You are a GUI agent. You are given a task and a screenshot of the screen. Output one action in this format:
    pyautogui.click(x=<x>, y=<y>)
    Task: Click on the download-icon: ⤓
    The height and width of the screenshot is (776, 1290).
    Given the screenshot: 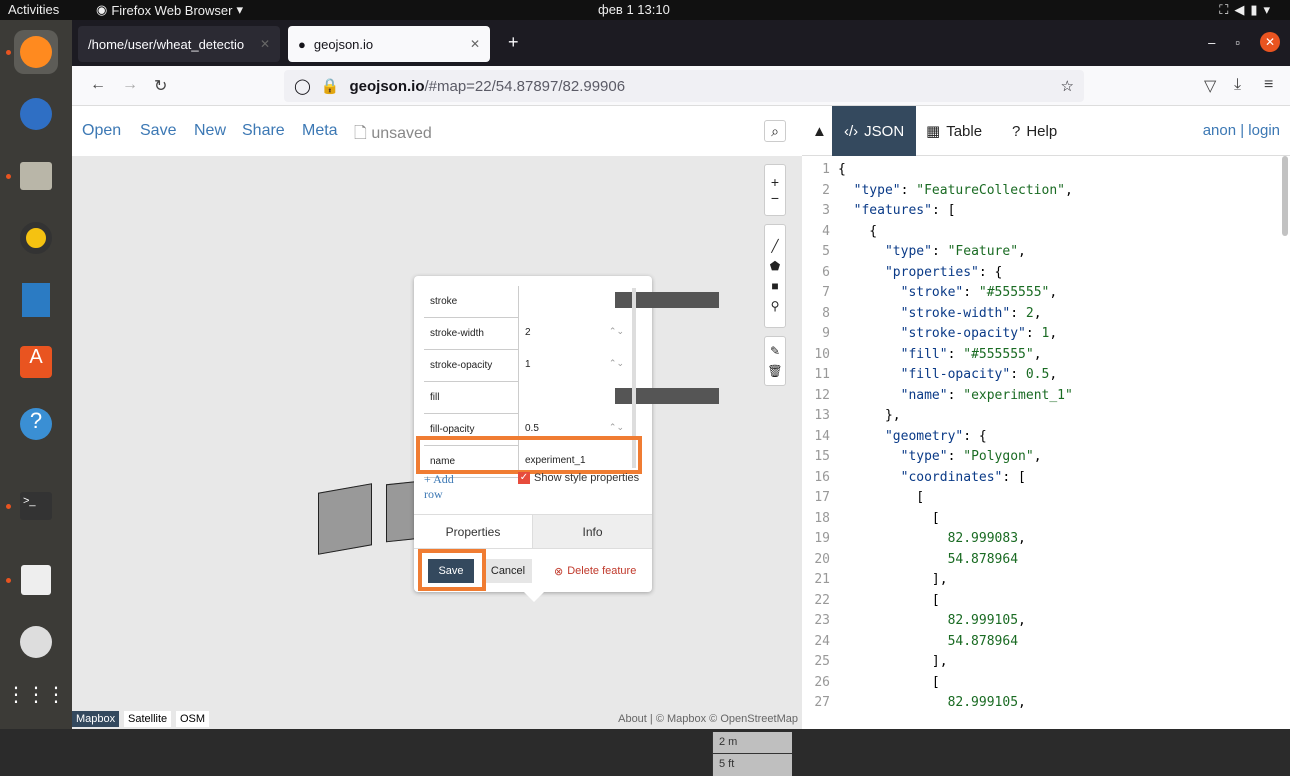 What is the action you would take?
    pyautogui.click(x=1237, y=85)
    